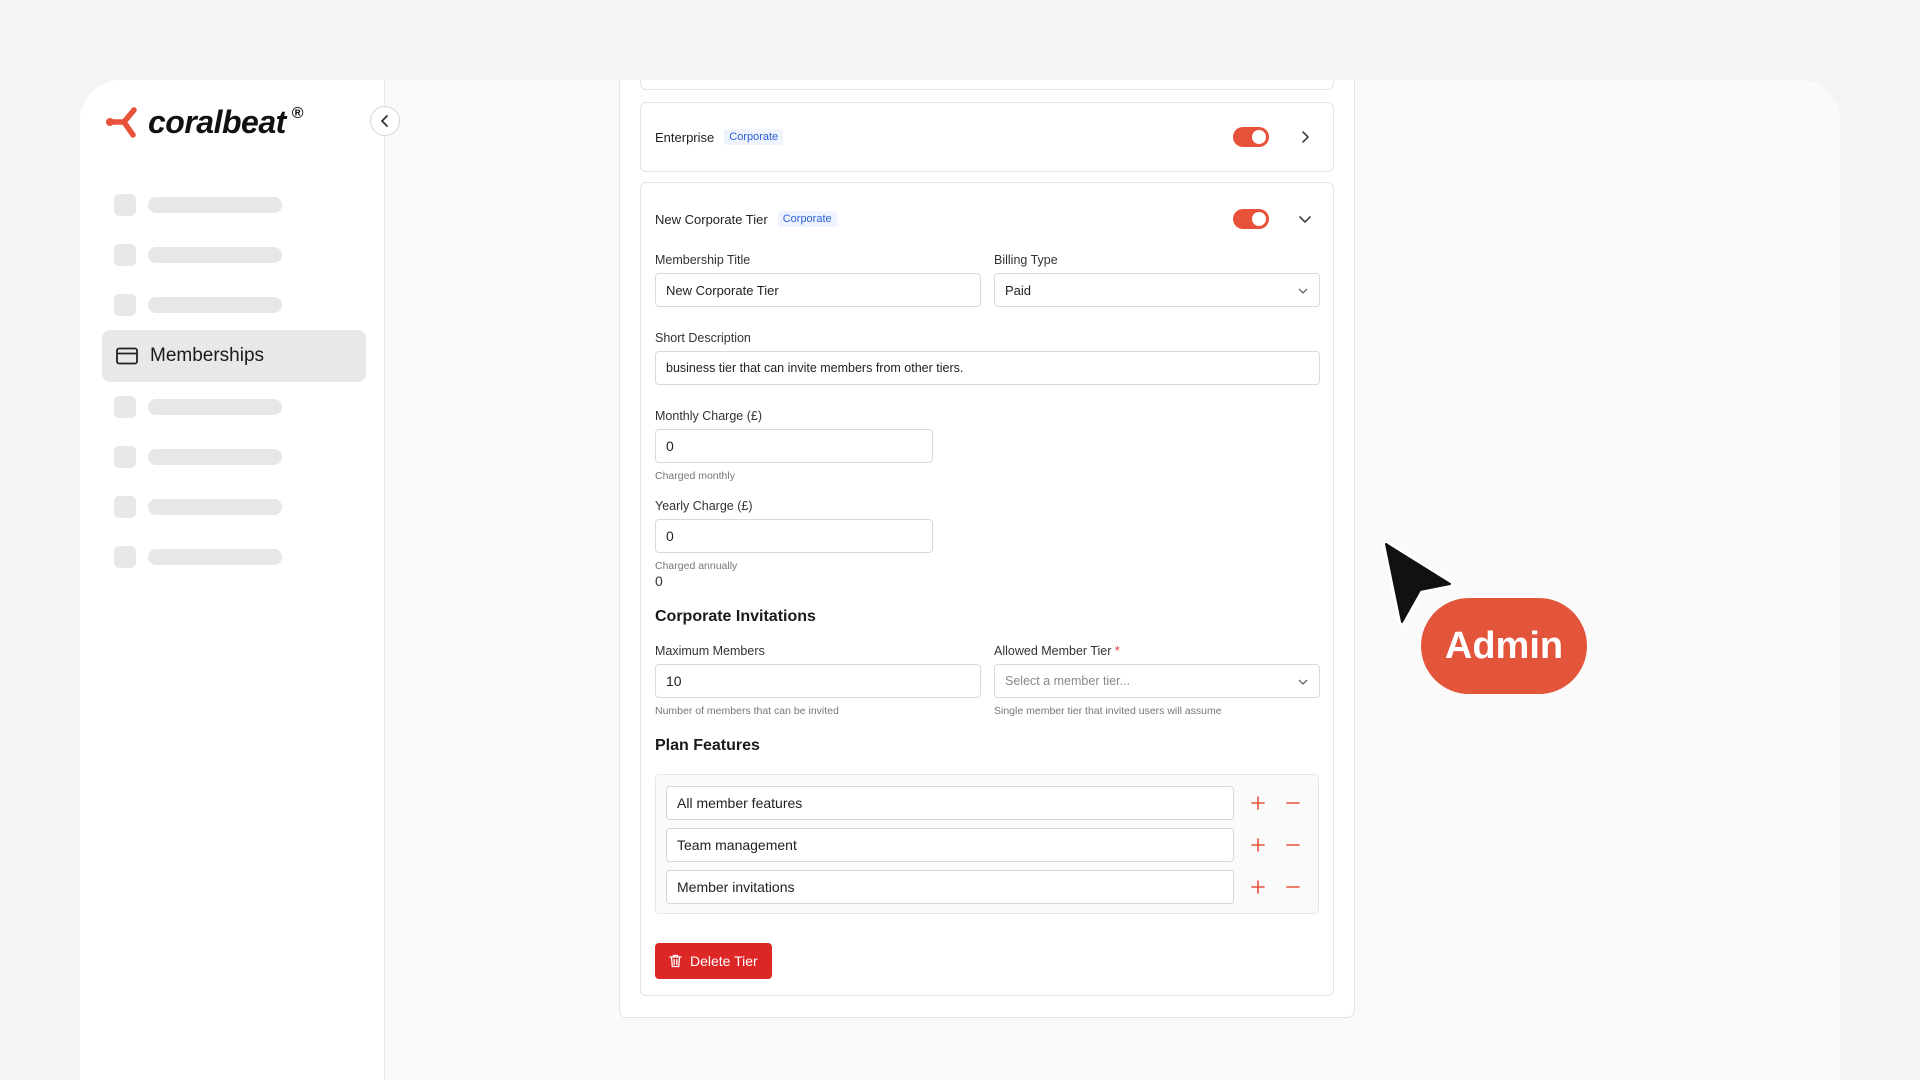  Describe the element at coordinates (950, 845) in the screenshot. I see `feature-input: Team management` at that location.